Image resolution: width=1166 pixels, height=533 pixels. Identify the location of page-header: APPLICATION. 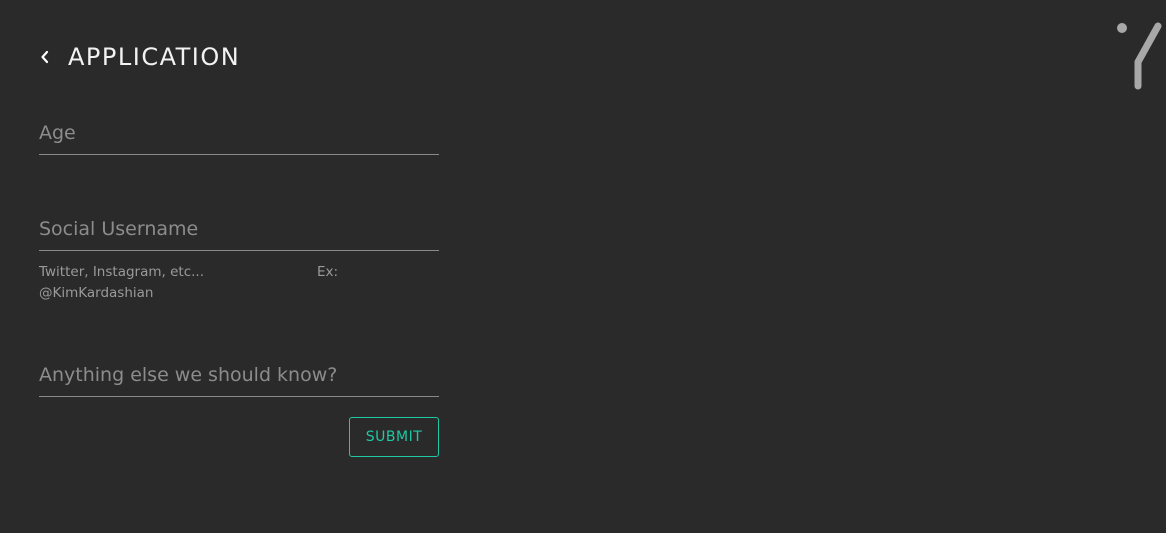
(139, 57).